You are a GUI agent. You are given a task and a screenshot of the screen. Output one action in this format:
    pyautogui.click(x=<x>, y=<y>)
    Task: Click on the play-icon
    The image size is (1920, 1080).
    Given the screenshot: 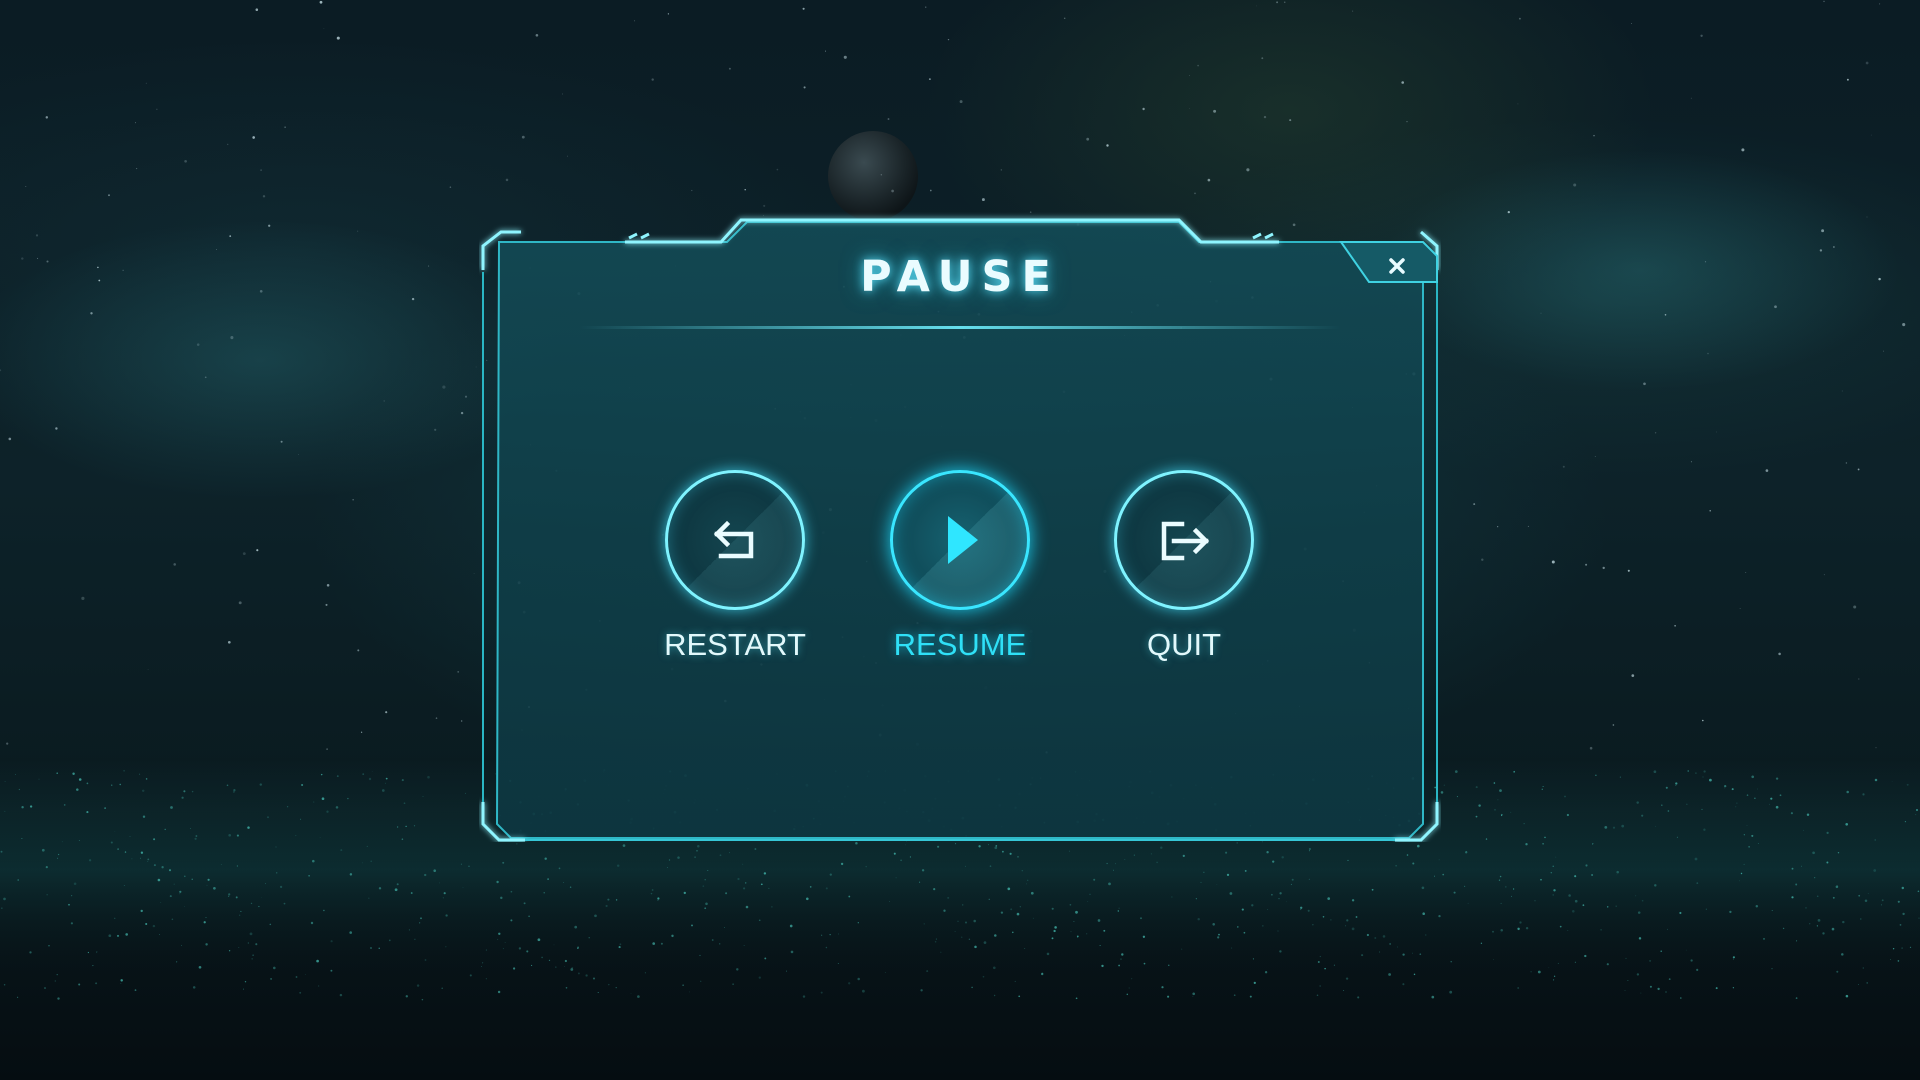 What is the action you would take?
    pyautogui.click(x=963, y=540)
    